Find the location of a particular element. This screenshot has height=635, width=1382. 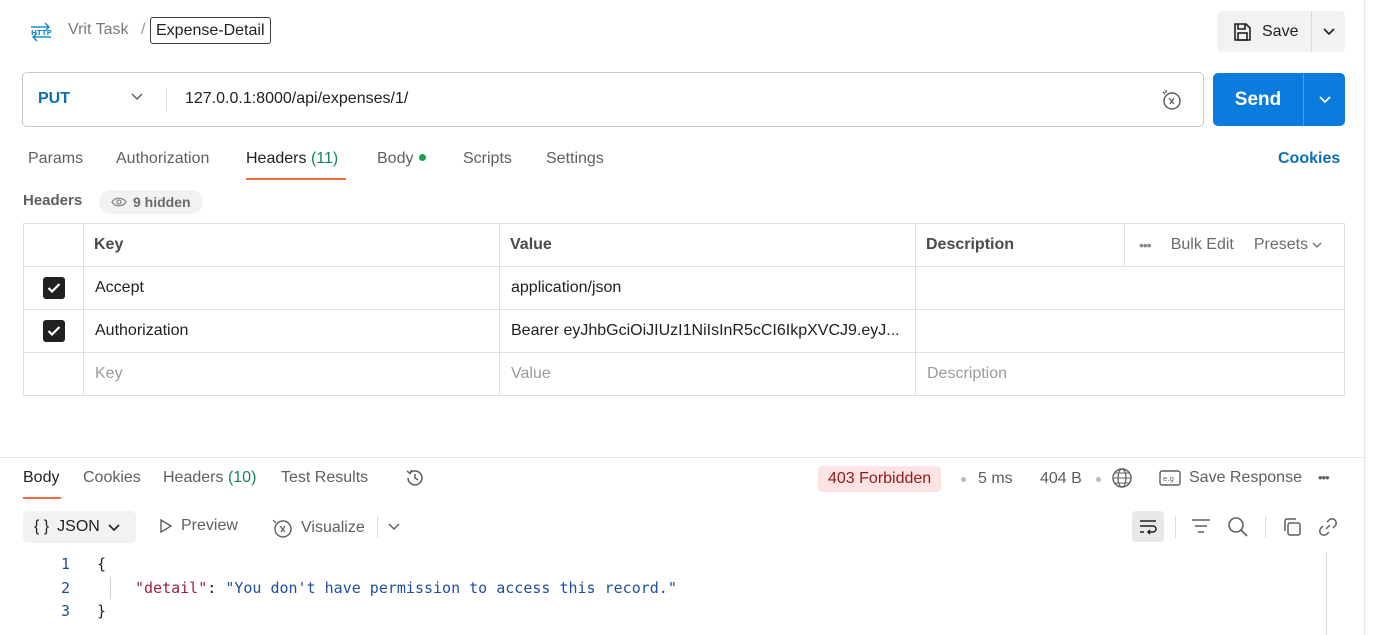

preview-button: Preview is located at coordinates (198, 526).